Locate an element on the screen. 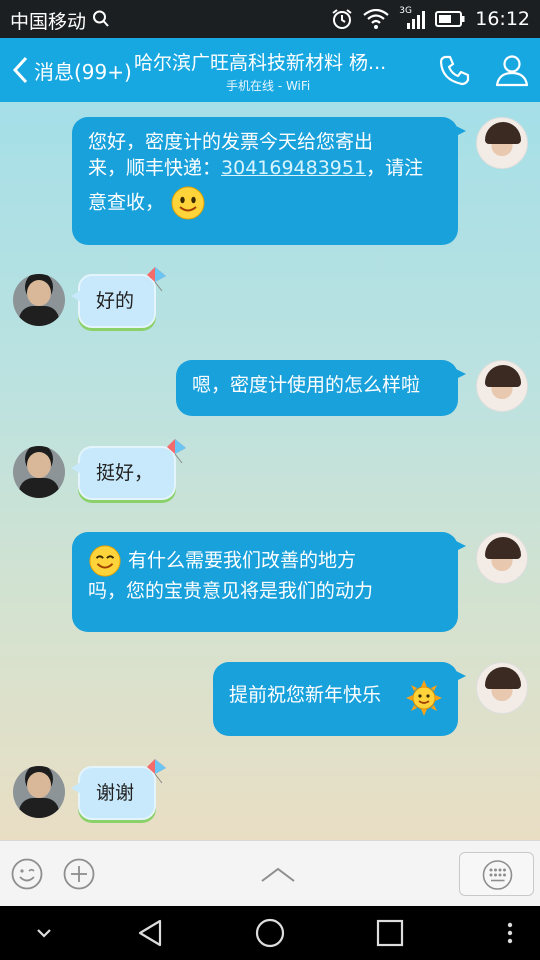  message-bubble: 提前祝您新年快乐 is located at coordinates (339, 699).